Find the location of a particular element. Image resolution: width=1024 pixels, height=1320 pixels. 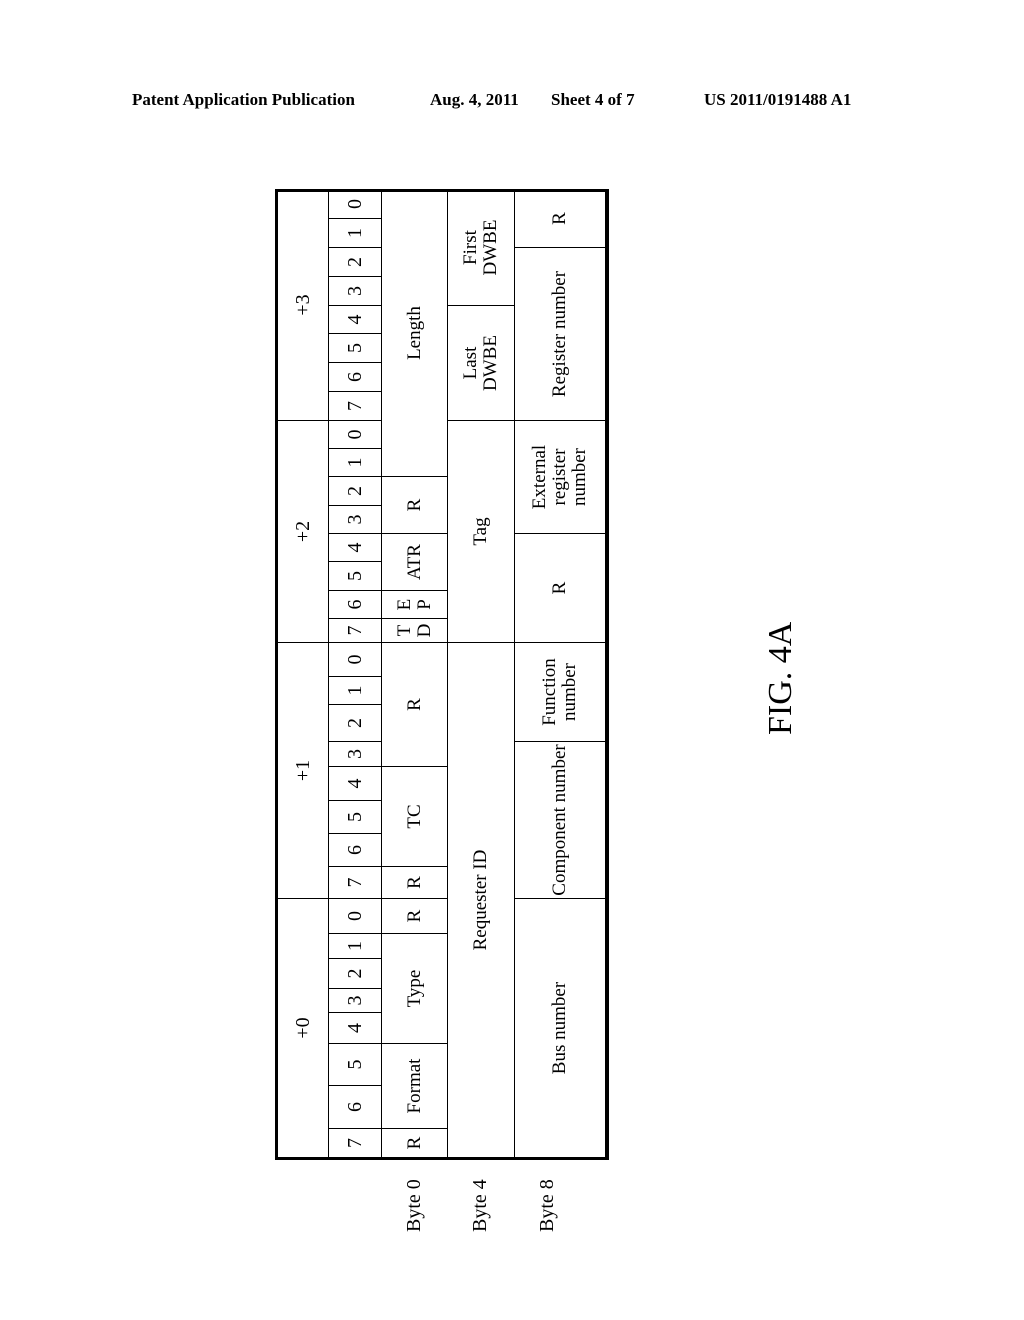

patent-number: US 2011/0191488 A1 is located at coordinates (778, 99).